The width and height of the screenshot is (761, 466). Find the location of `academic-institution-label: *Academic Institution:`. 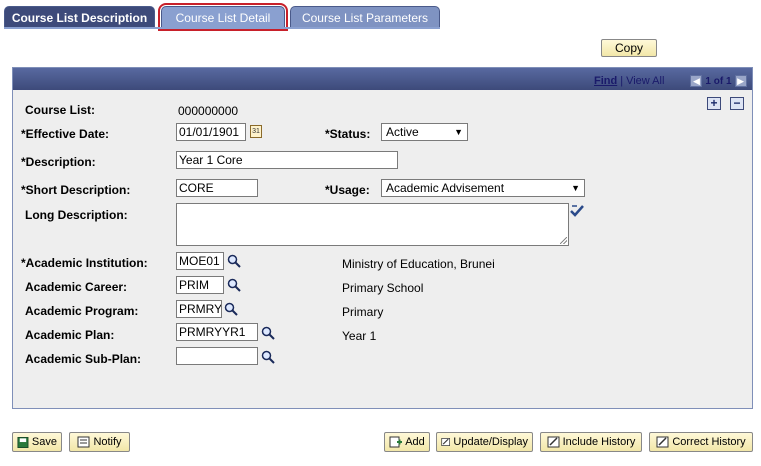

academic-institution-label: *Academic Institution: is located at coordinates (84, 263).